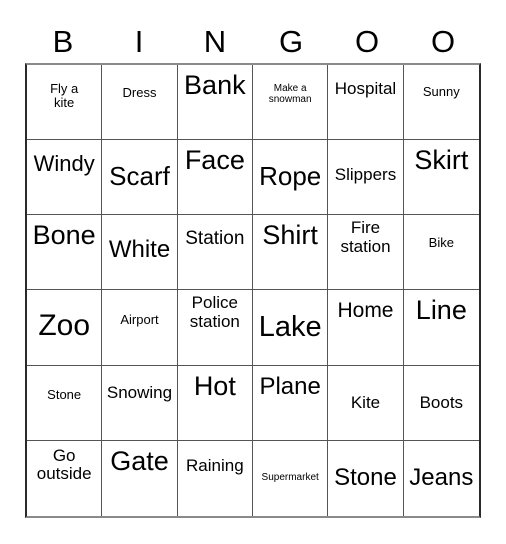  What do you see at coordinates (140, 478) in the screenshot?
I see `bingo-cell: Gate` at bounding box center [140, 478].